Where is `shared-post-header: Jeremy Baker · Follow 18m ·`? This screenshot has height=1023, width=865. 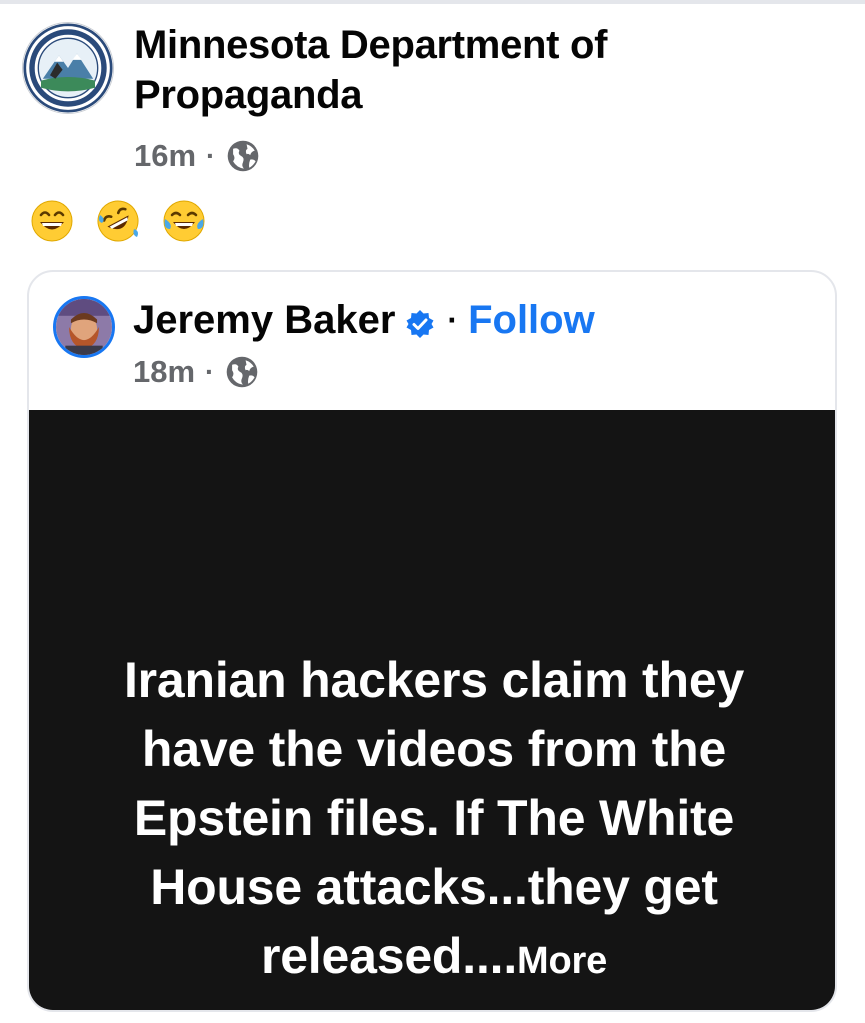
shared-post-header: Jeremy Baker · Follow 18m · is located at coordinates (432, 341).